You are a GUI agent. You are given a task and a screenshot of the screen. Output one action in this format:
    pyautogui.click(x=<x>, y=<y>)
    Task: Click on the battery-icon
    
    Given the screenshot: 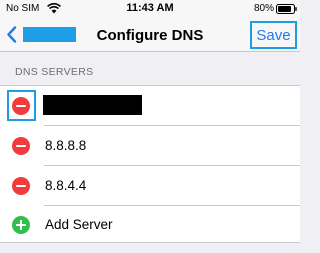 What is the action you would take?
    pyautogui.click(x=286, y=9)
    